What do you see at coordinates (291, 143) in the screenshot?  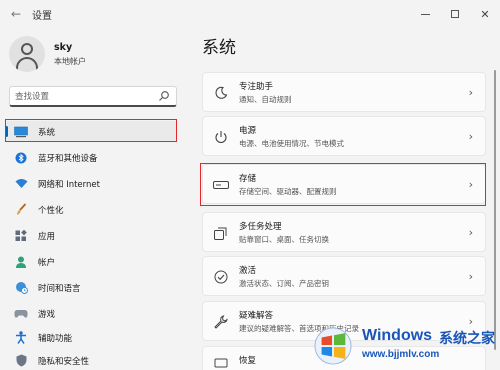 I see `card-subtitle: 电源、电池使用情况、节电模式` at bounding box center [291, 143].